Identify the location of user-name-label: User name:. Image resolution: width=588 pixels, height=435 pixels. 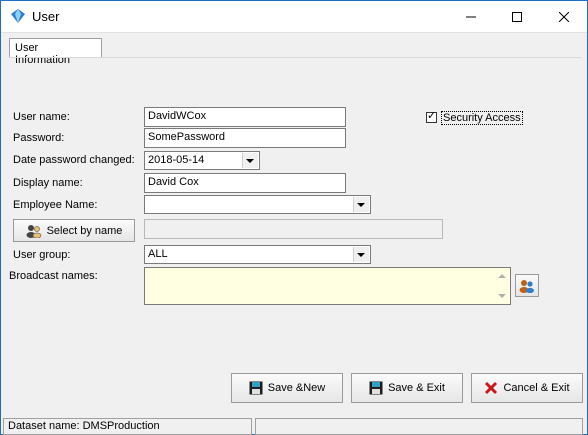
(41, 117).